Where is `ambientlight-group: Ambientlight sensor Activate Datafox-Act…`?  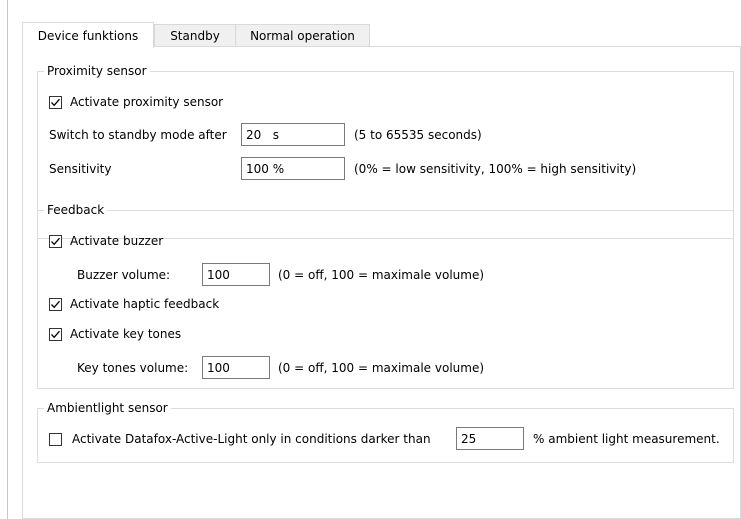
ambientlight-group: Ambientlight sensor Activate Datafox-Act… is located at coordinates (385, 432).